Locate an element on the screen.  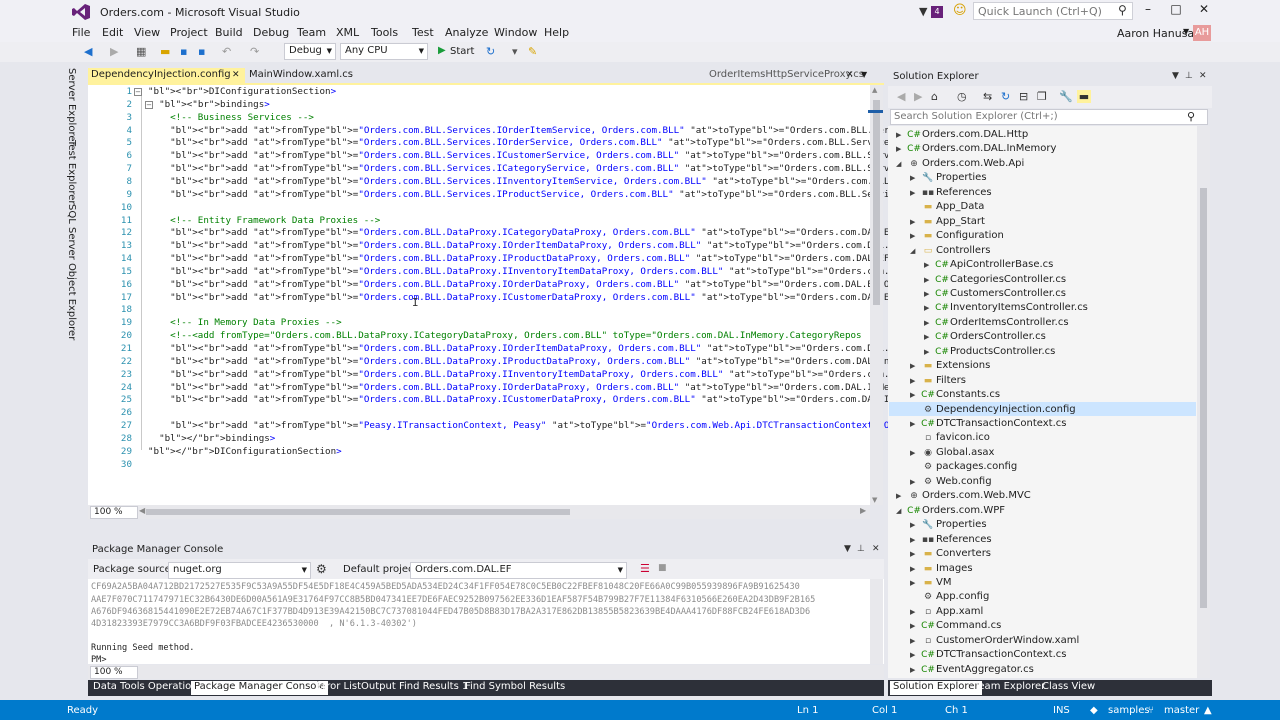
quick-launch-input: Quick Launch (Ctrl+Q) is located at coordinates (1053, 11).